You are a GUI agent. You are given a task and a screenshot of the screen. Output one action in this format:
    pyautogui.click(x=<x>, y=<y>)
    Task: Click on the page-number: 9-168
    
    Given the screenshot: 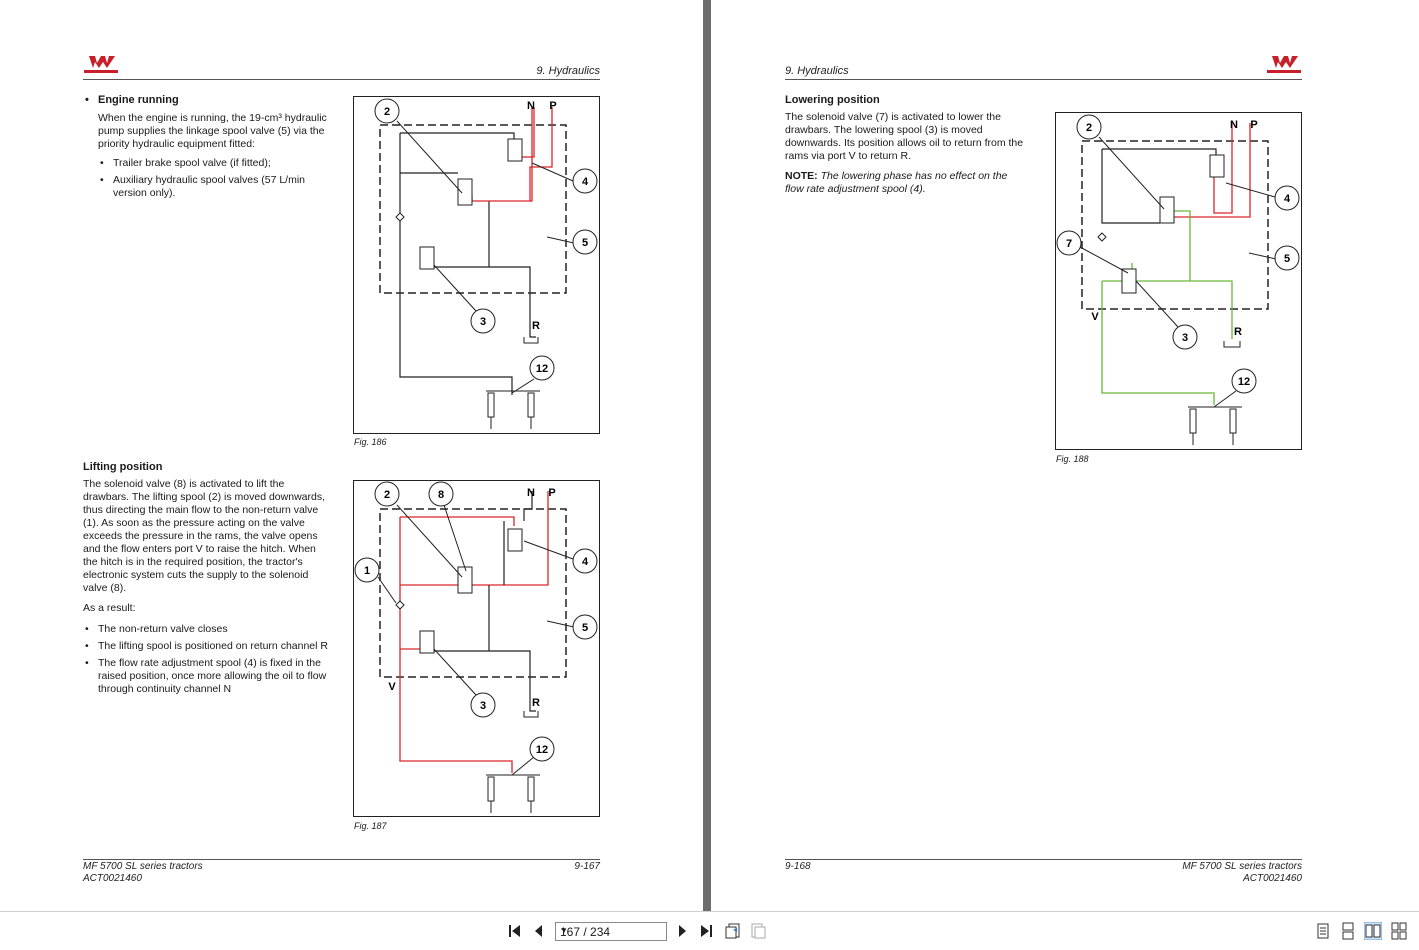 What is the action you would take?
    pyautogui.click(x=798, y=866)
    